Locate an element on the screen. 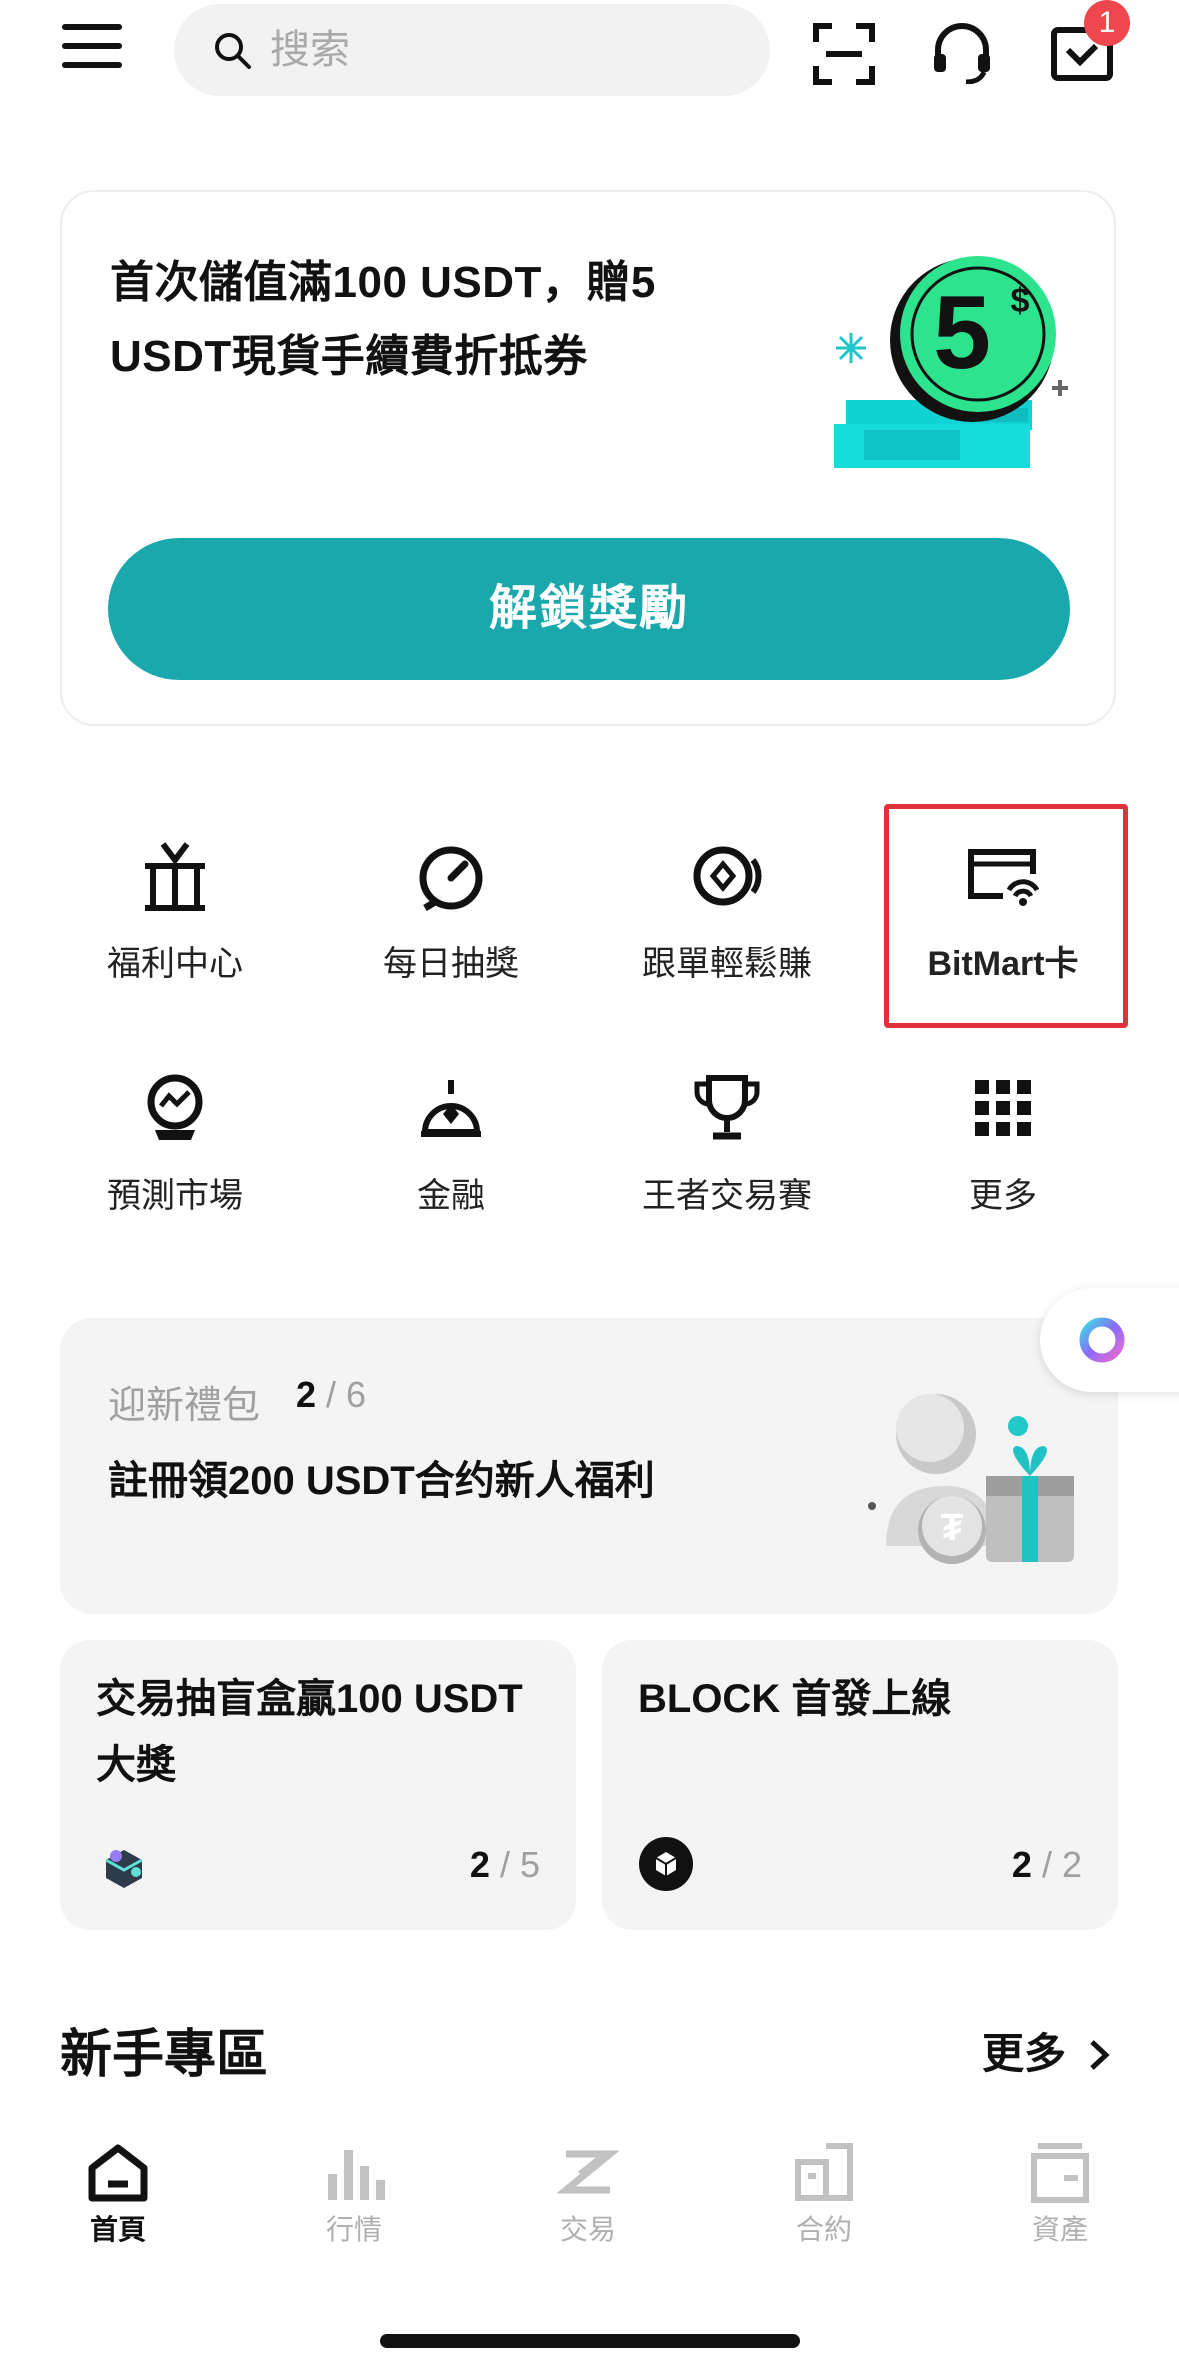 Image resolution: width=1179 pixels, height=2379 pixels. nav-trade: 交易 is located at coordinates (588, 2194).